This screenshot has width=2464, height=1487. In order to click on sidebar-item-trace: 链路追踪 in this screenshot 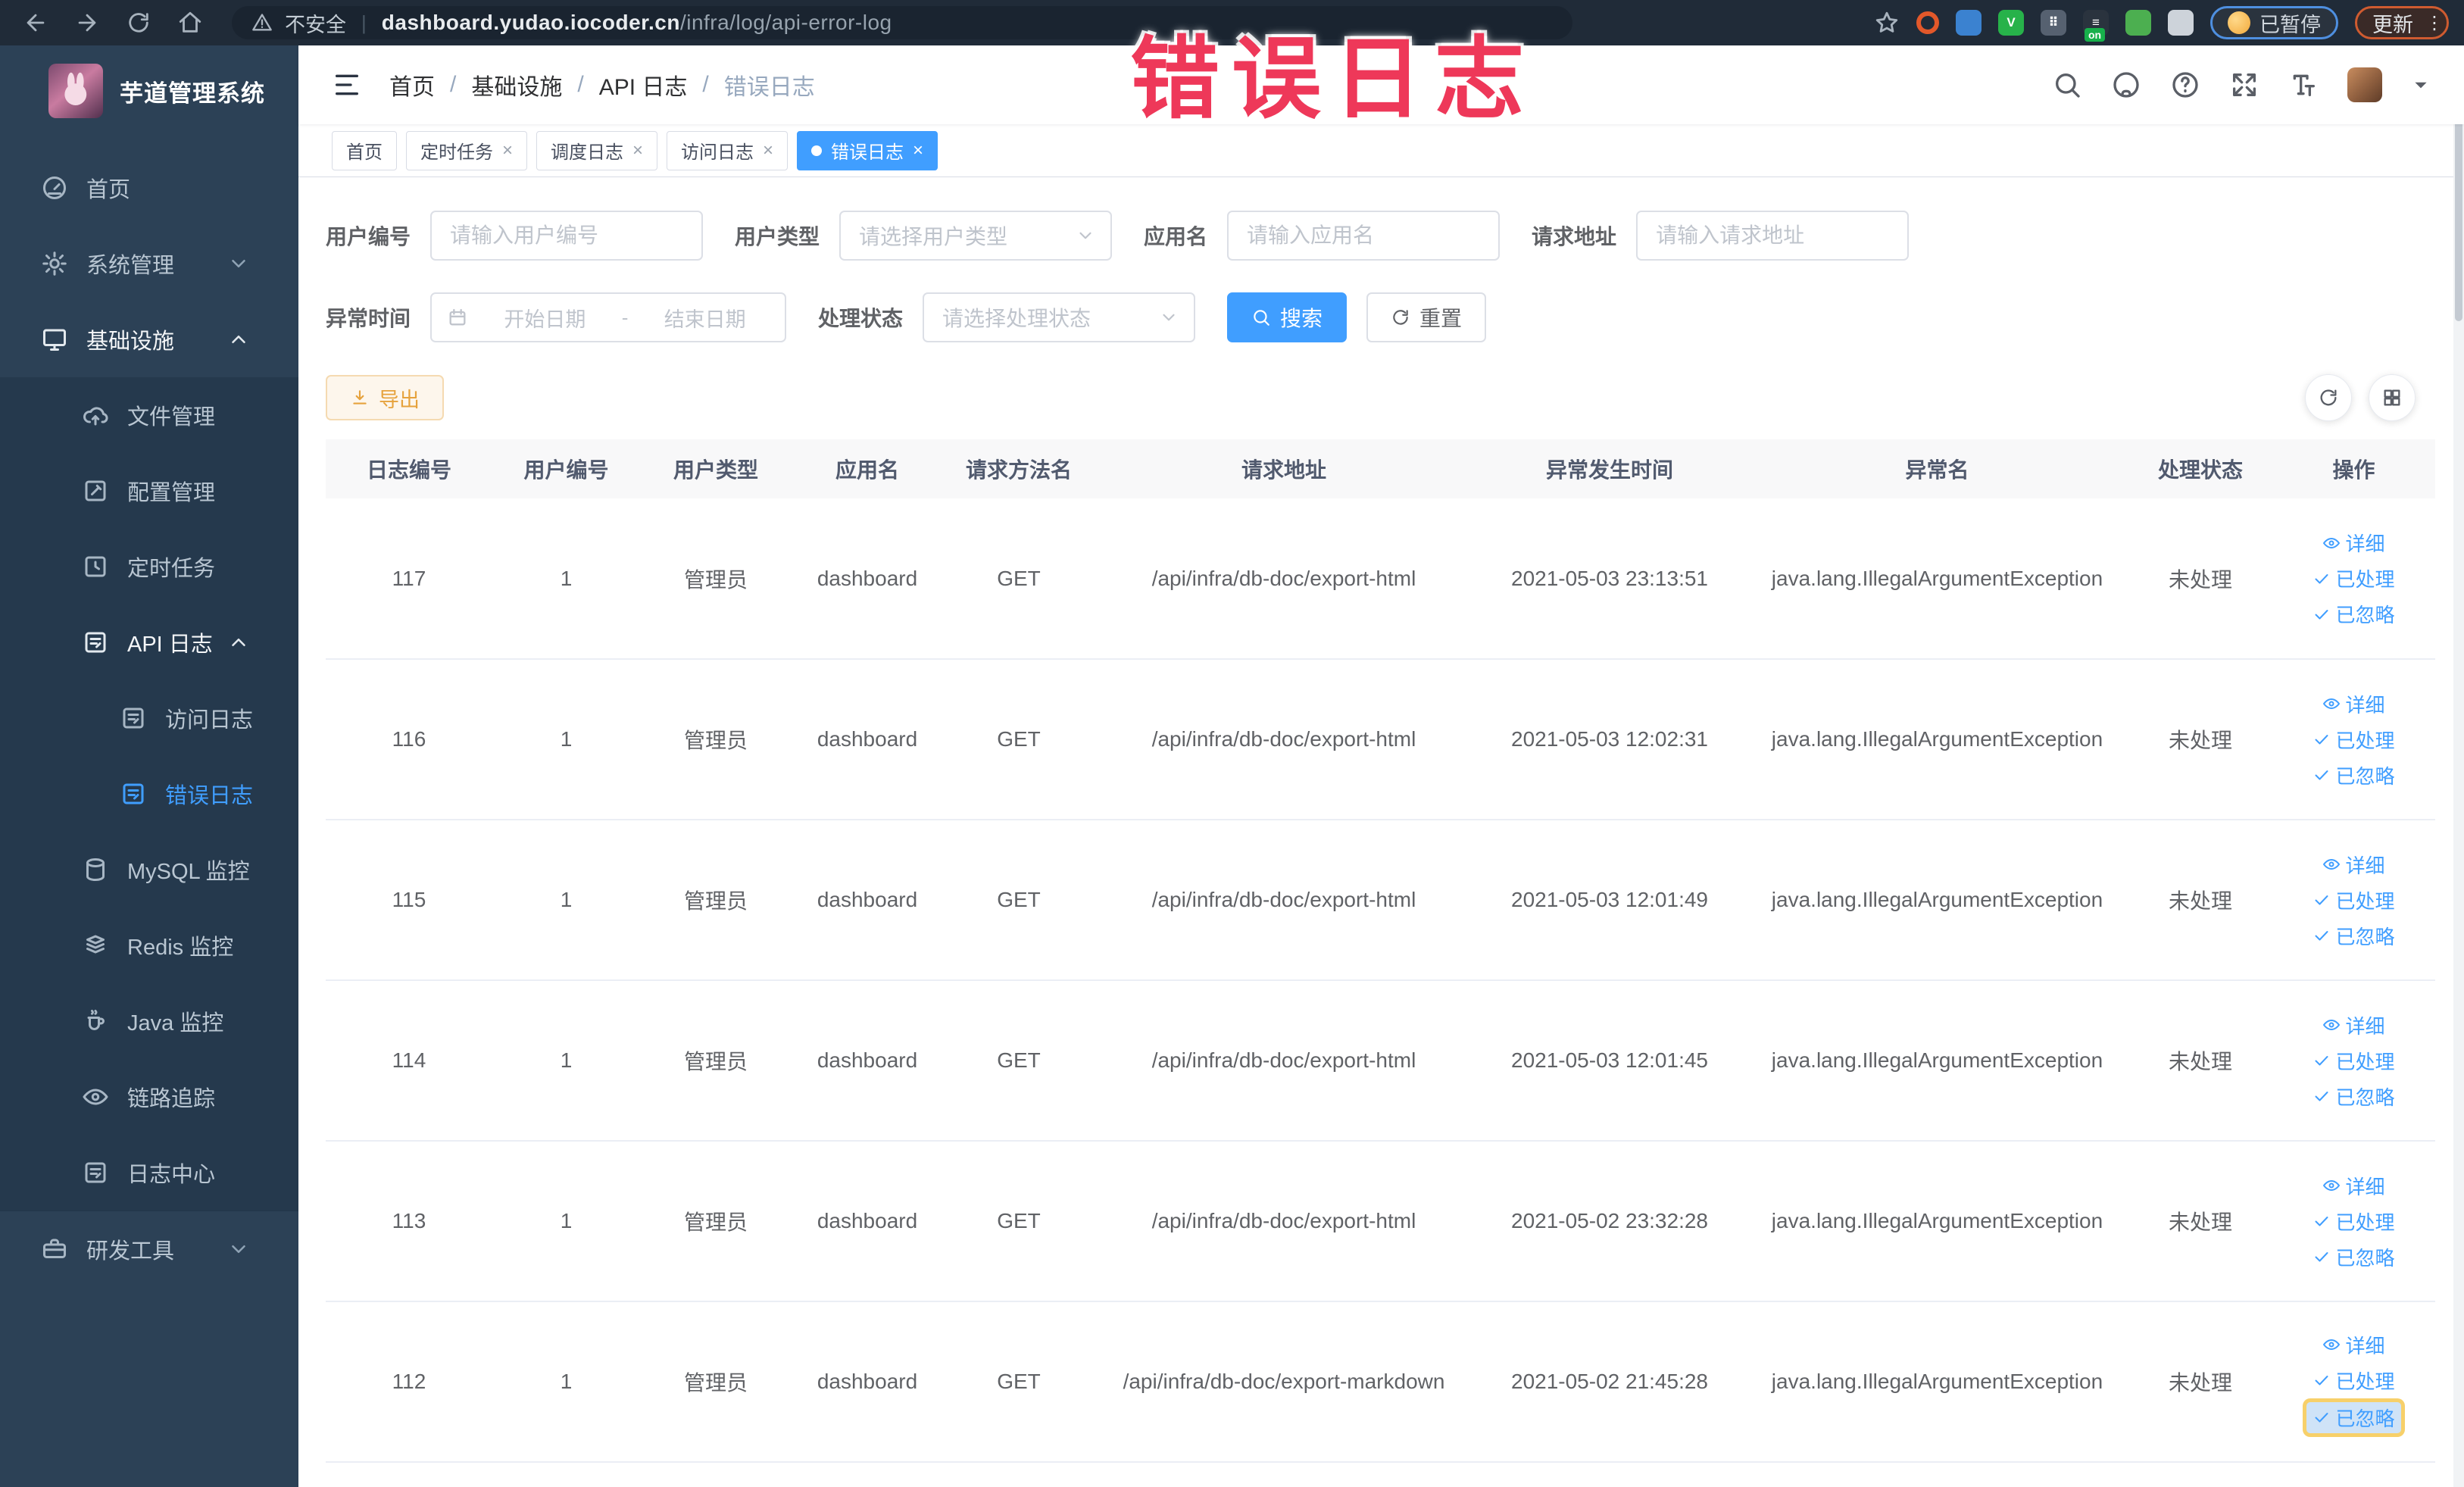, I will do `click(149, 1097)`.